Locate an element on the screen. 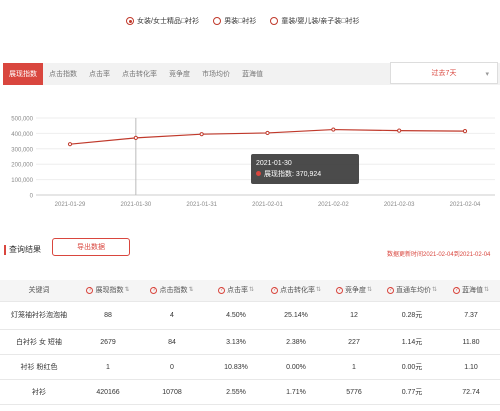  column-header-label: 点击转化率 is located at coordinates (297, 290).